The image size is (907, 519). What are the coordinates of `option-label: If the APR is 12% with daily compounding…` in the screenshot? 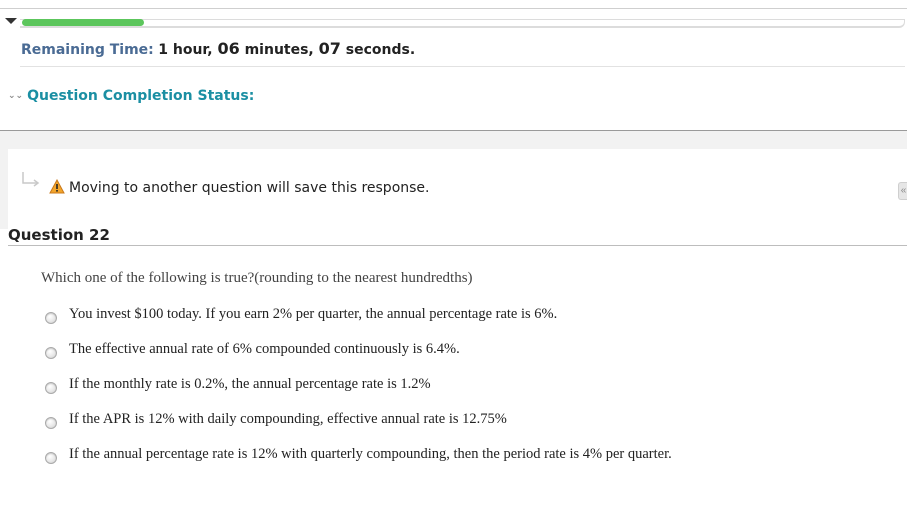 It's located at (288, 419).